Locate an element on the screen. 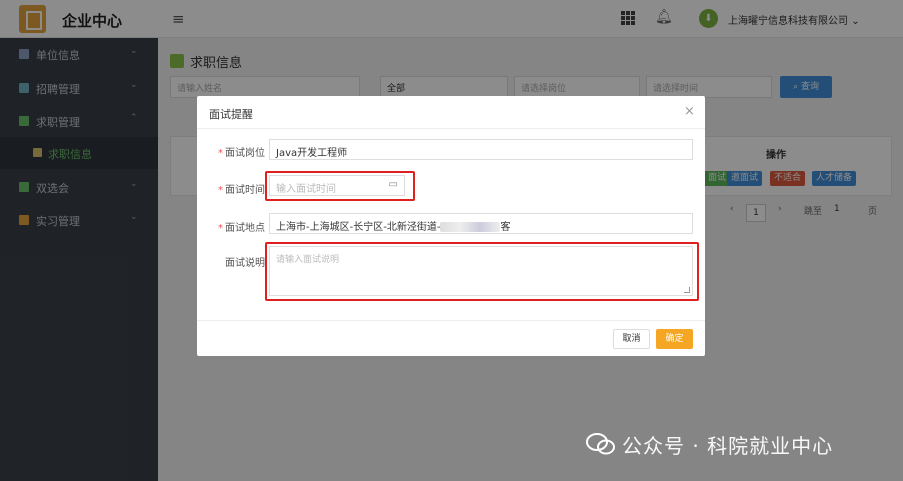 The height and width of the screenshot is (481, 903). watermark-text: 公众号 · 科院就业中心 is located at coordinates (728, 446).